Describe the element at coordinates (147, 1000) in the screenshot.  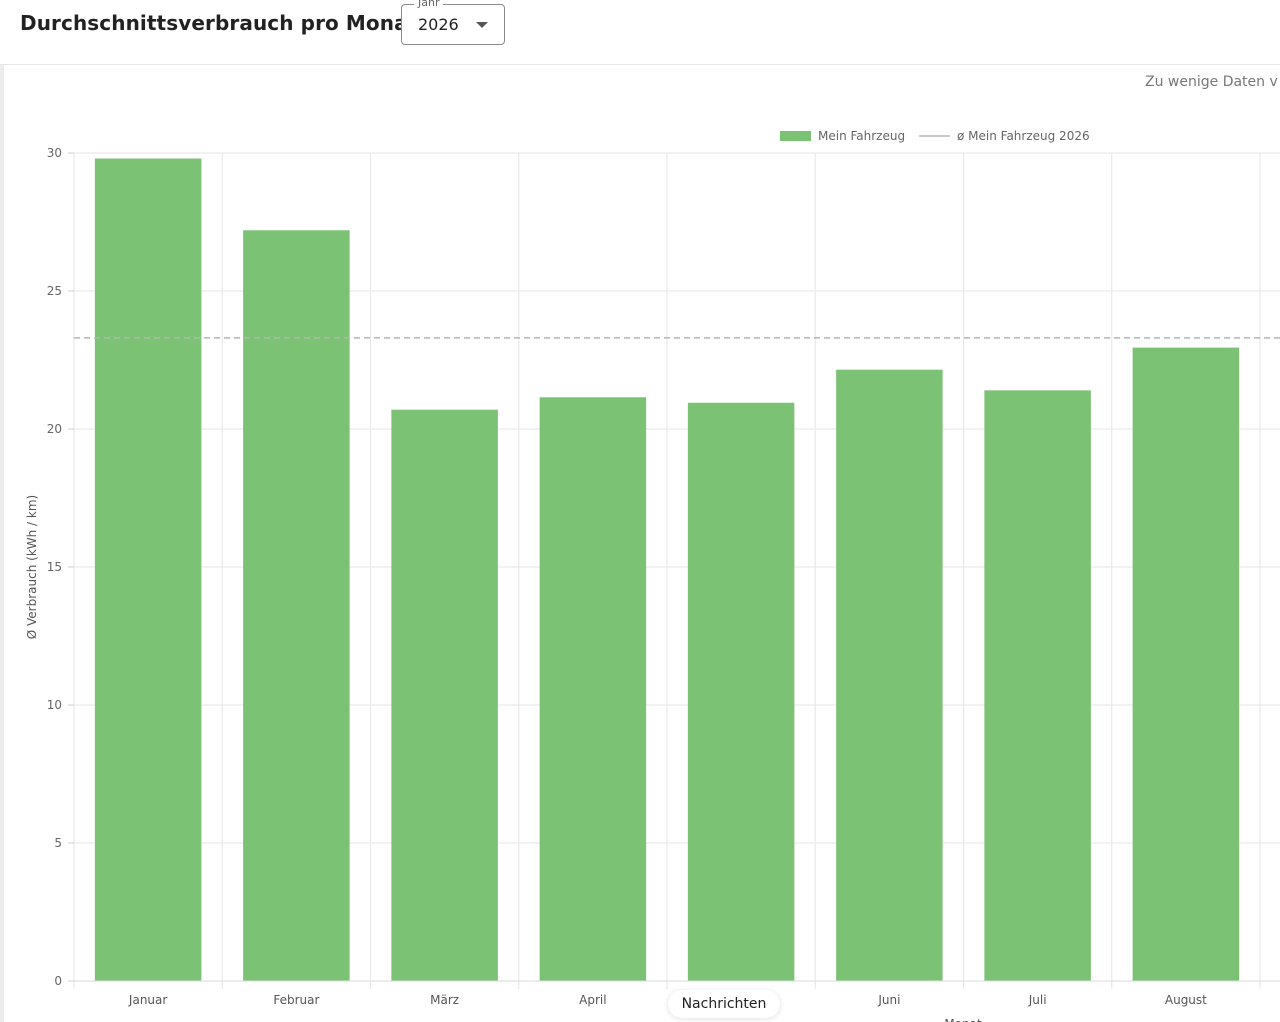
I see `x-tick-label: Januar` at that location.